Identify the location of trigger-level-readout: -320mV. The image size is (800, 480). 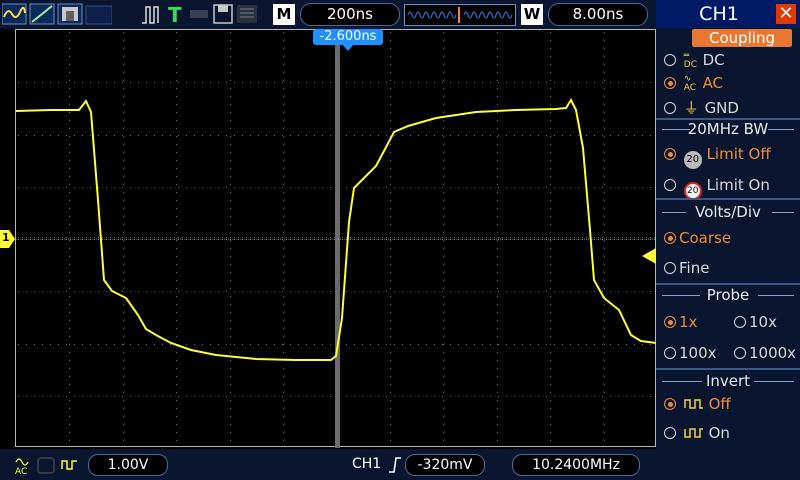
(445, 465).